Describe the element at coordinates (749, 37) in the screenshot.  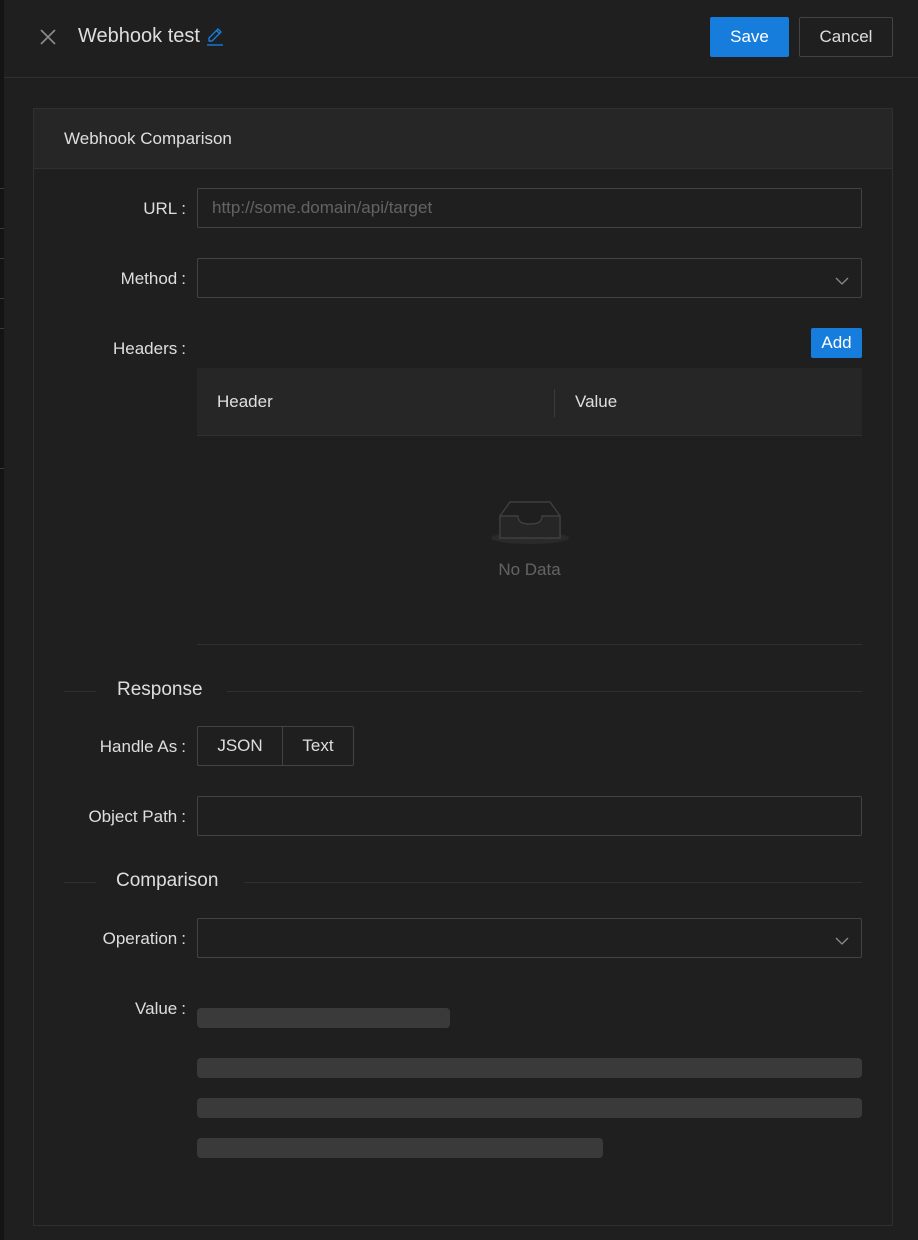
I see `save-button: Save` at that location.